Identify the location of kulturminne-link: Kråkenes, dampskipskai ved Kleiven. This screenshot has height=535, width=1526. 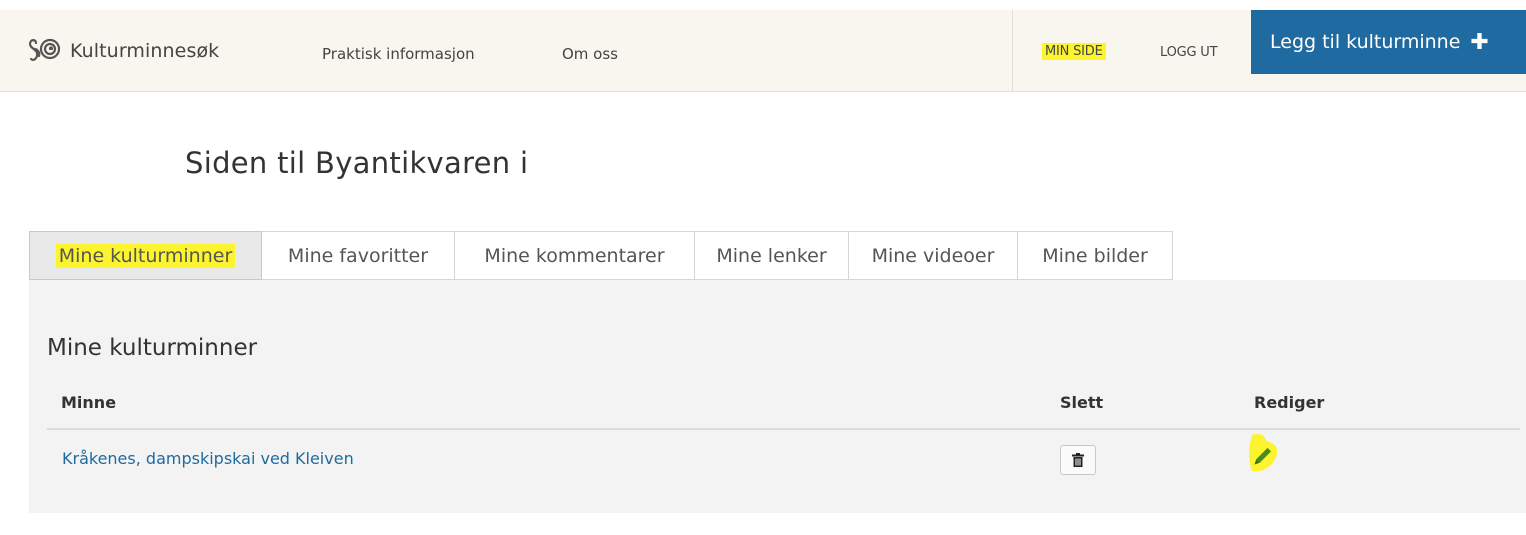
(208, 458).